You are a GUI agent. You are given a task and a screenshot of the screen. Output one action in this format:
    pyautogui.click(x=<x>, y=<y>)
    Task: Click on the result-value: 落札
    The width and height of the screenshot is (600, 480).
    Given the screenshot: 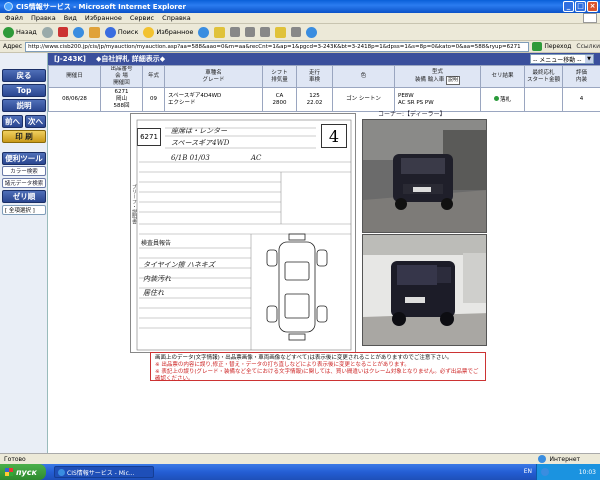 What is the action you would take?
    pyautogui.click(x=505, y=99)
    